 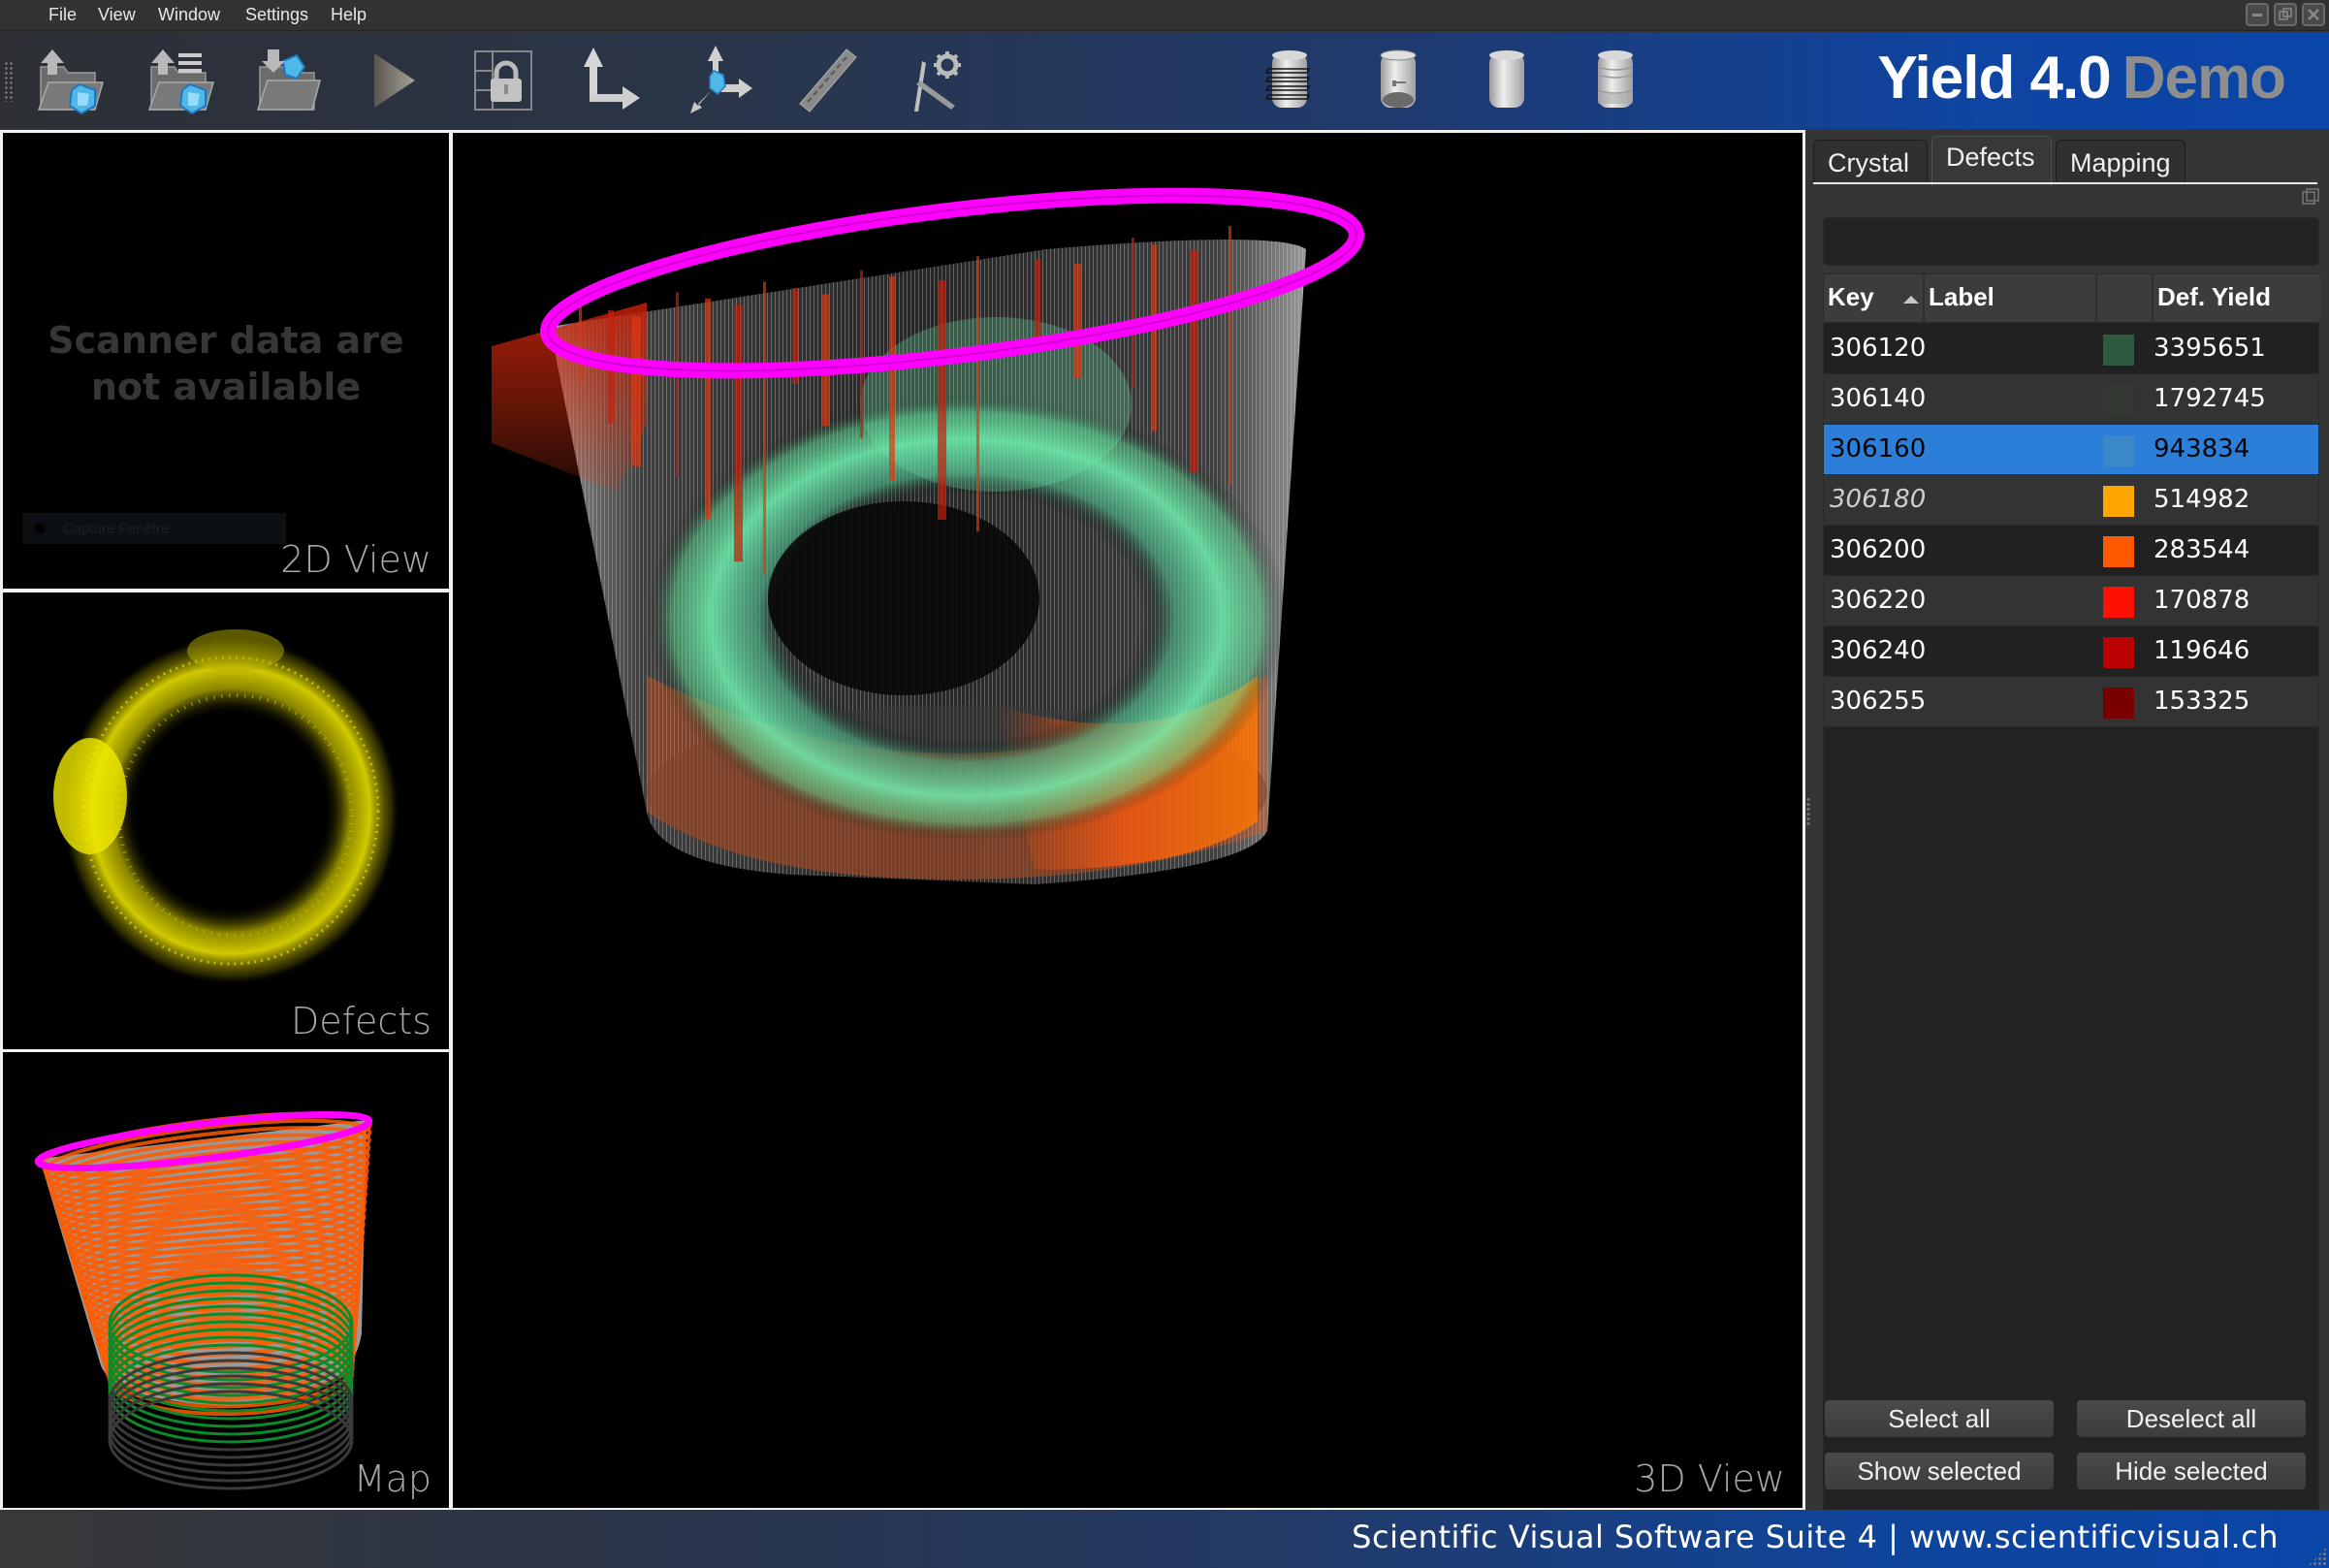 What do you see at coordinates (2071, 349) in the screenshot?
I see `table-row: 306120 3395651` at bounding box center [2071, 349].